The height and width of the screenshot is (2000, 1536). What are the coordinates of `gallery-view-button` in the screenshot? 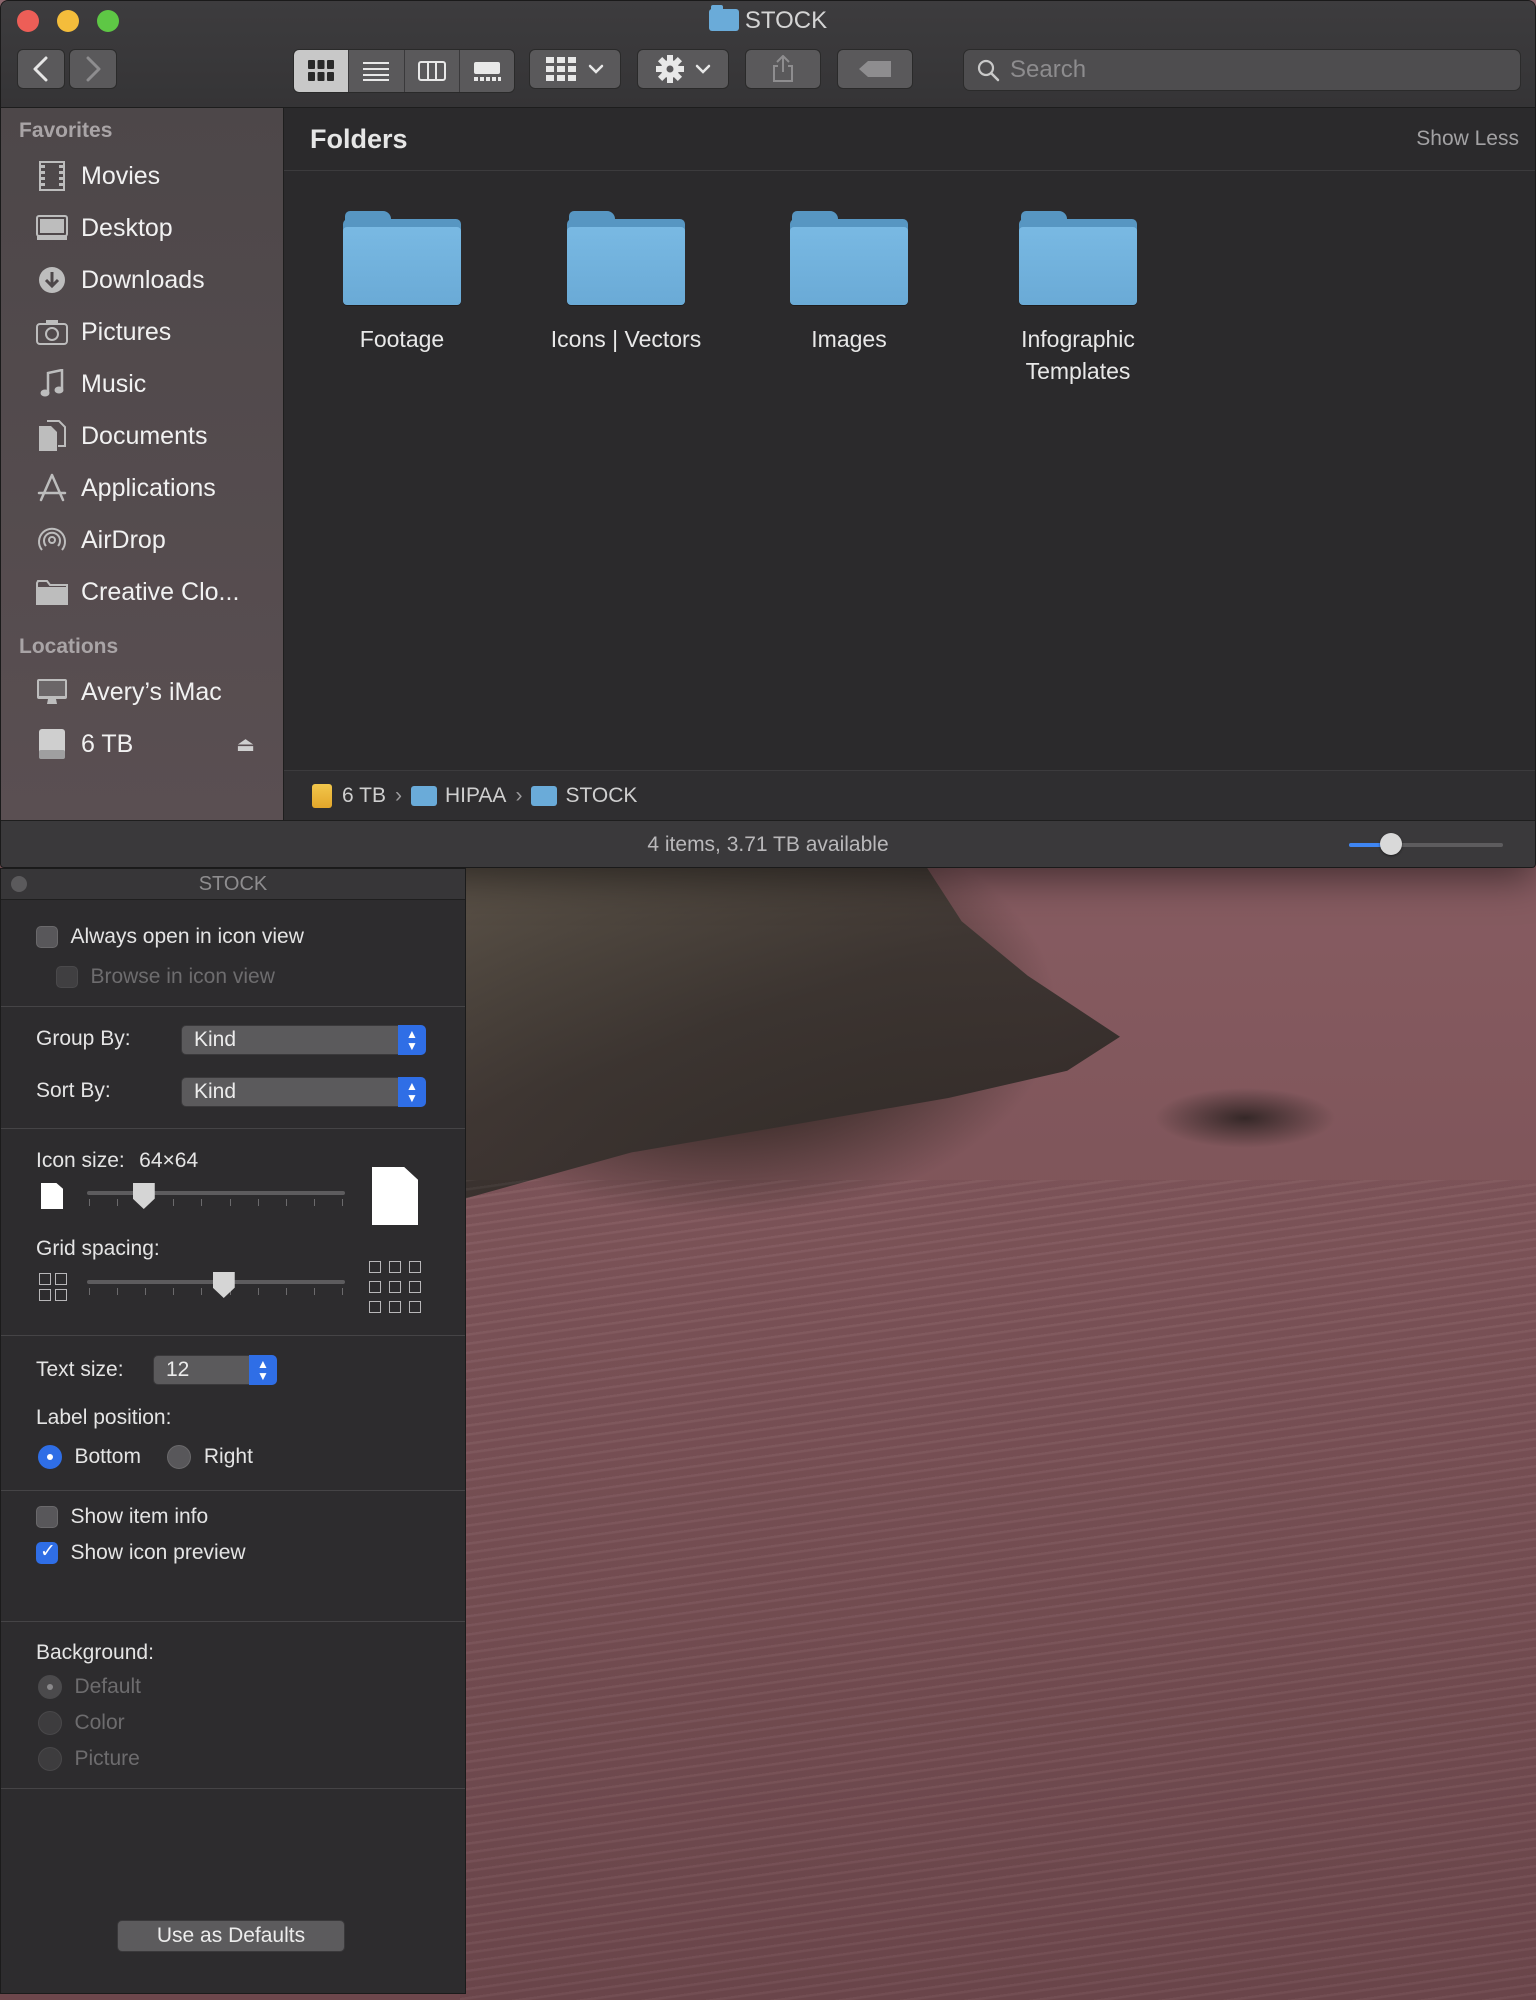 It's located at (486, 71).